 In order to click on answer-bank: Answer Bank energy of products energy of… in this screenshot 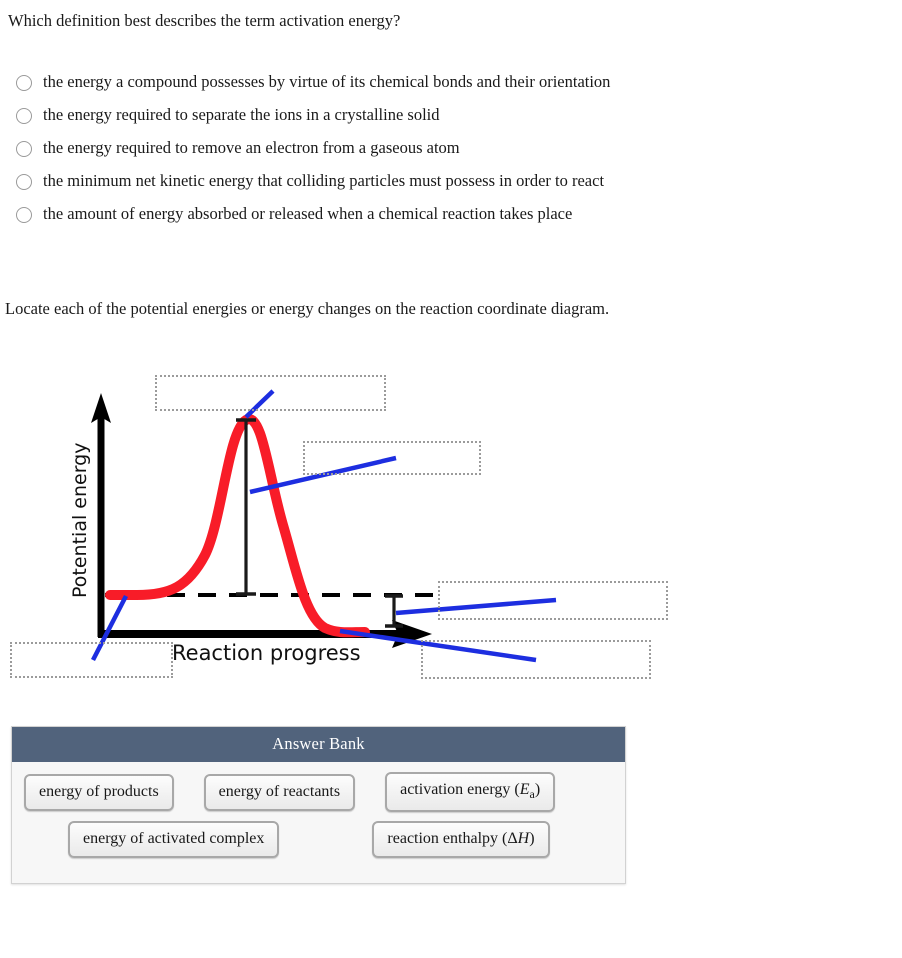, I will do `click(318, 805)`.